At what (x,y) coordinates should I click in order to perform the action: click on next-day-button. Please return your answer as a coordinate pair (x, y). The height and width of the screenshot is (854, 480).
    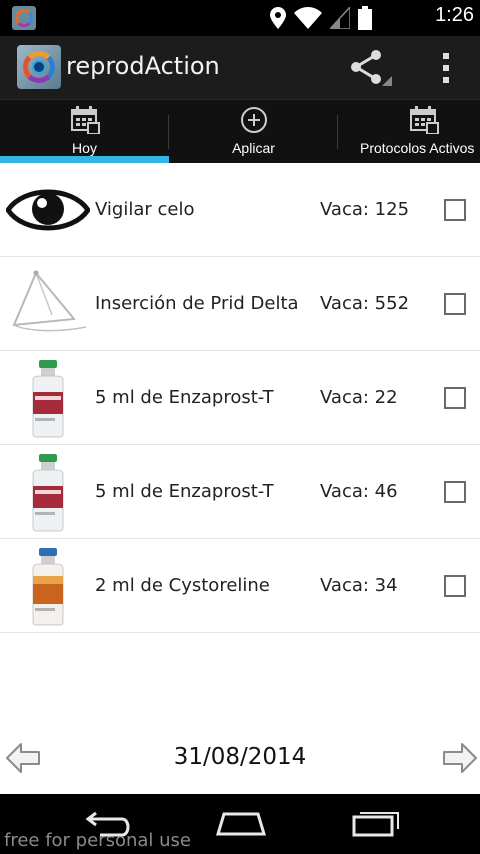
    Looking at the image, I should click on (460, 758).